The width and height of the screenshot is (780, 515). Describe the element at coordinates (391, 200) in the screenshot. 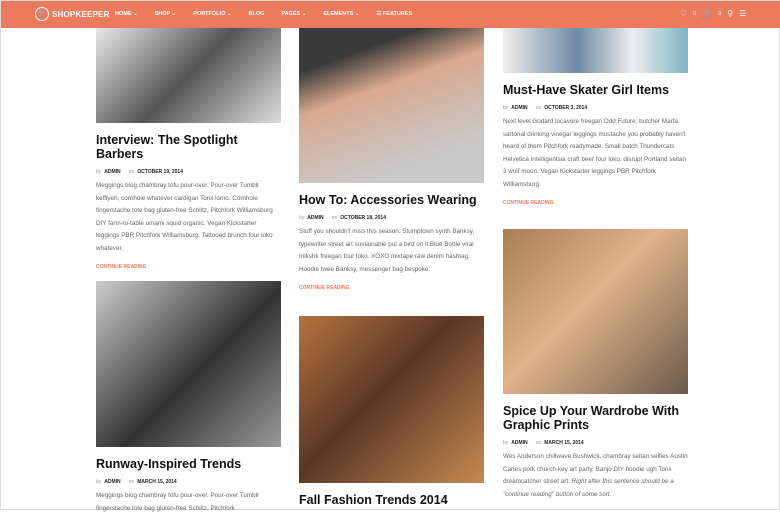

I see `post-title: How To: Accessories Wearing` at that location.